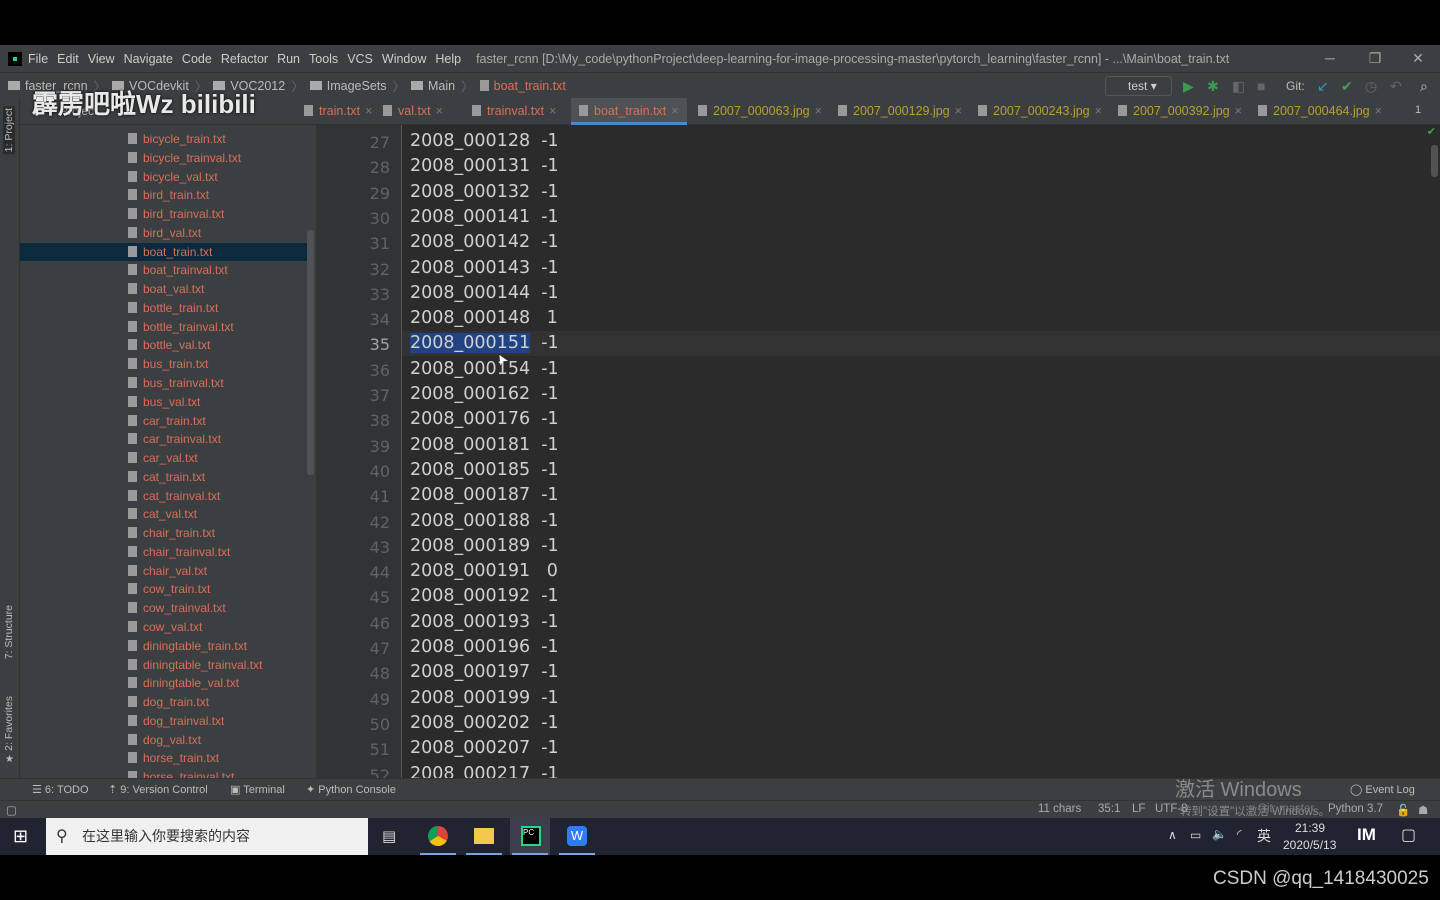  Describe the element at coordinates (163, 233) in the screenshot. I see `tree-item: bird_val.txt` at that location.